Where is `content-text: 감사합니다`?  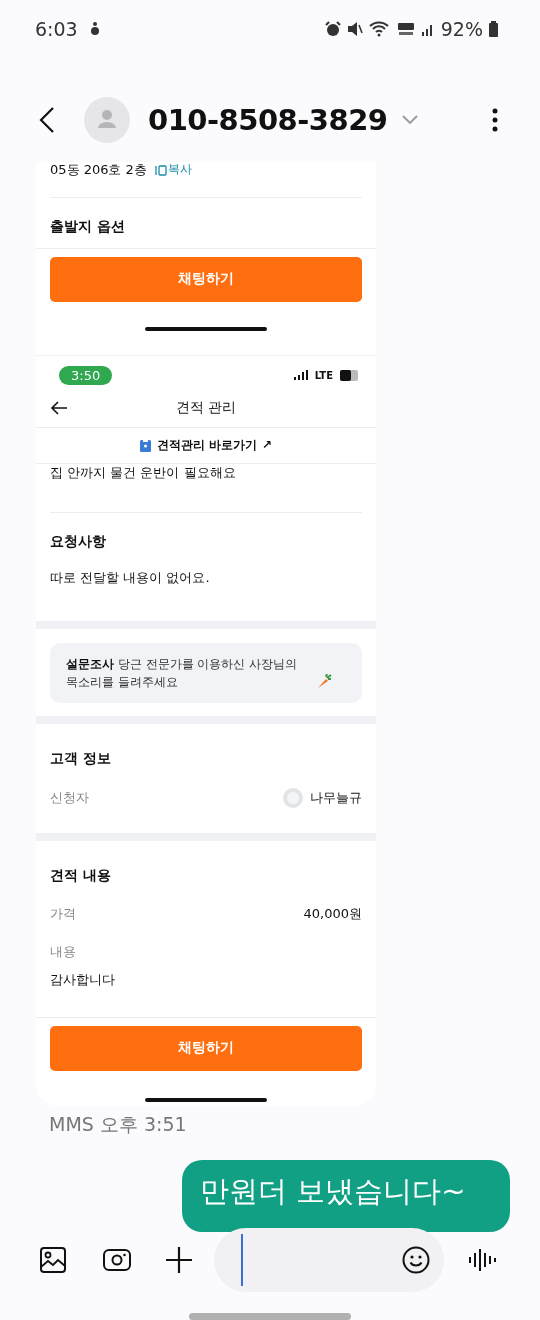 content-text: 감사합니다 is located at coordinates (82, 979).